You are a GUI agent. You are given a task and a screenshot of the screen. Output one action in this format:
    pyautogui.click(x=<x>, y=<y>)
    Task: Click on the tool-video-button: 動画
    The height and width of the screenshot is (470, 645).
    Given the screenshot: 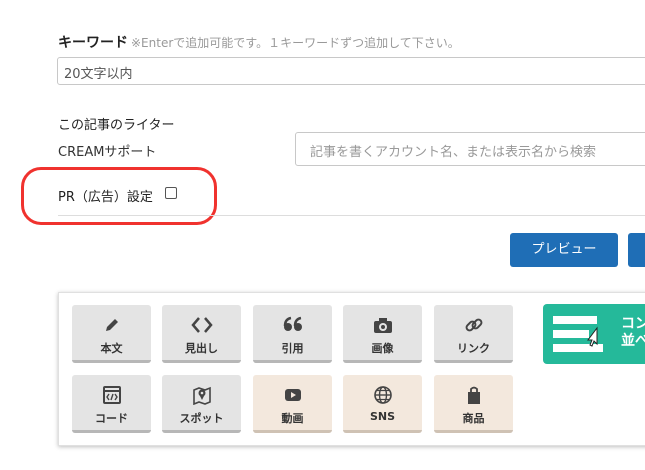 What is the action you would take?
    pyautogui.click(x=292, y=404)
    